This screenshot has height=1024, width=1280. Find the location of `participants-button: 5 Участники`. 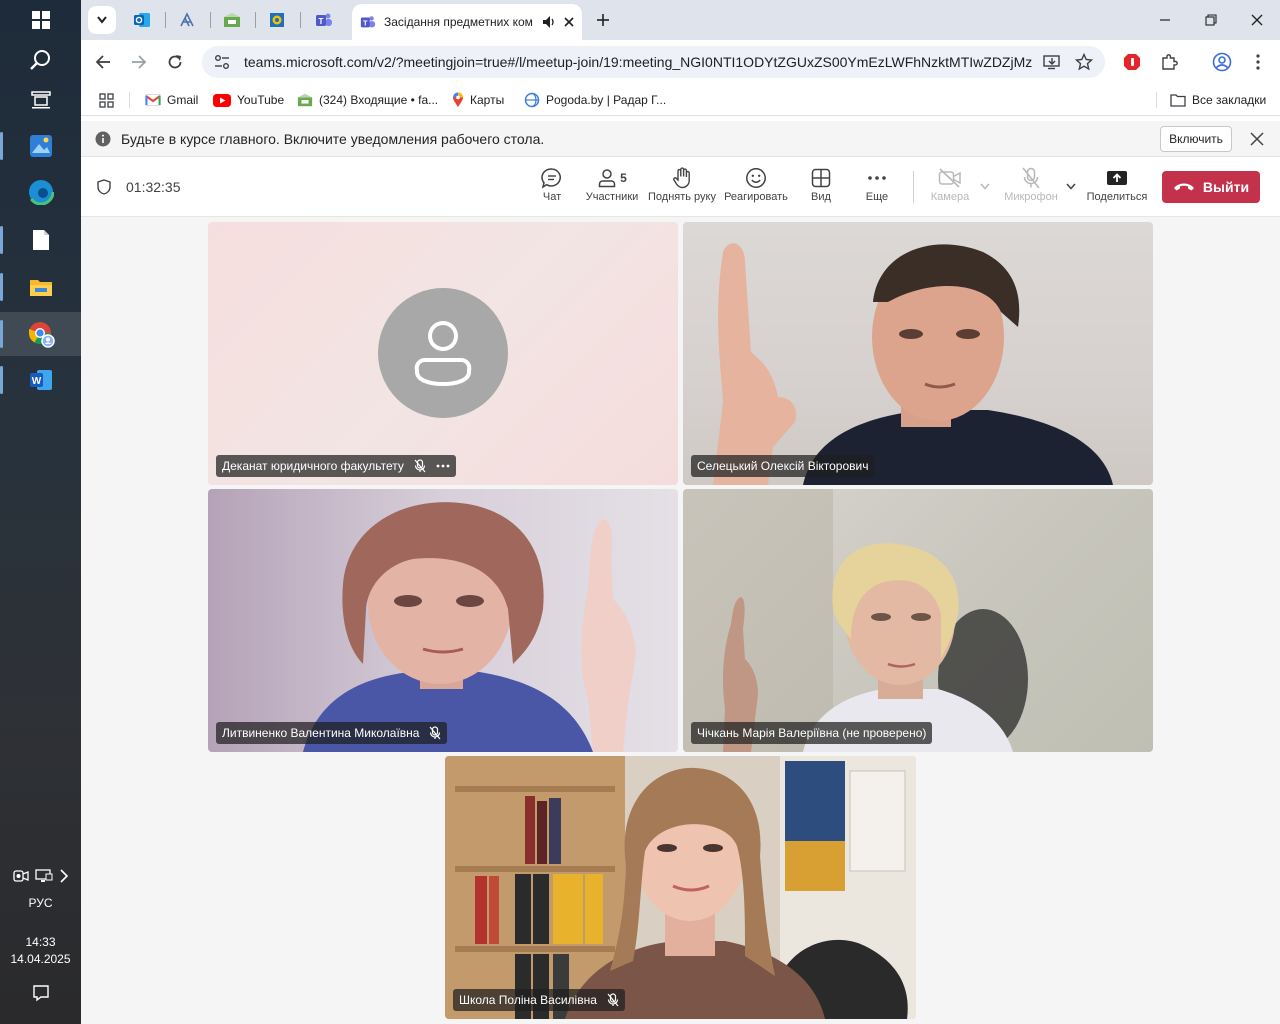

participants-button: 5 Участники is located at coordinates (612, 189).